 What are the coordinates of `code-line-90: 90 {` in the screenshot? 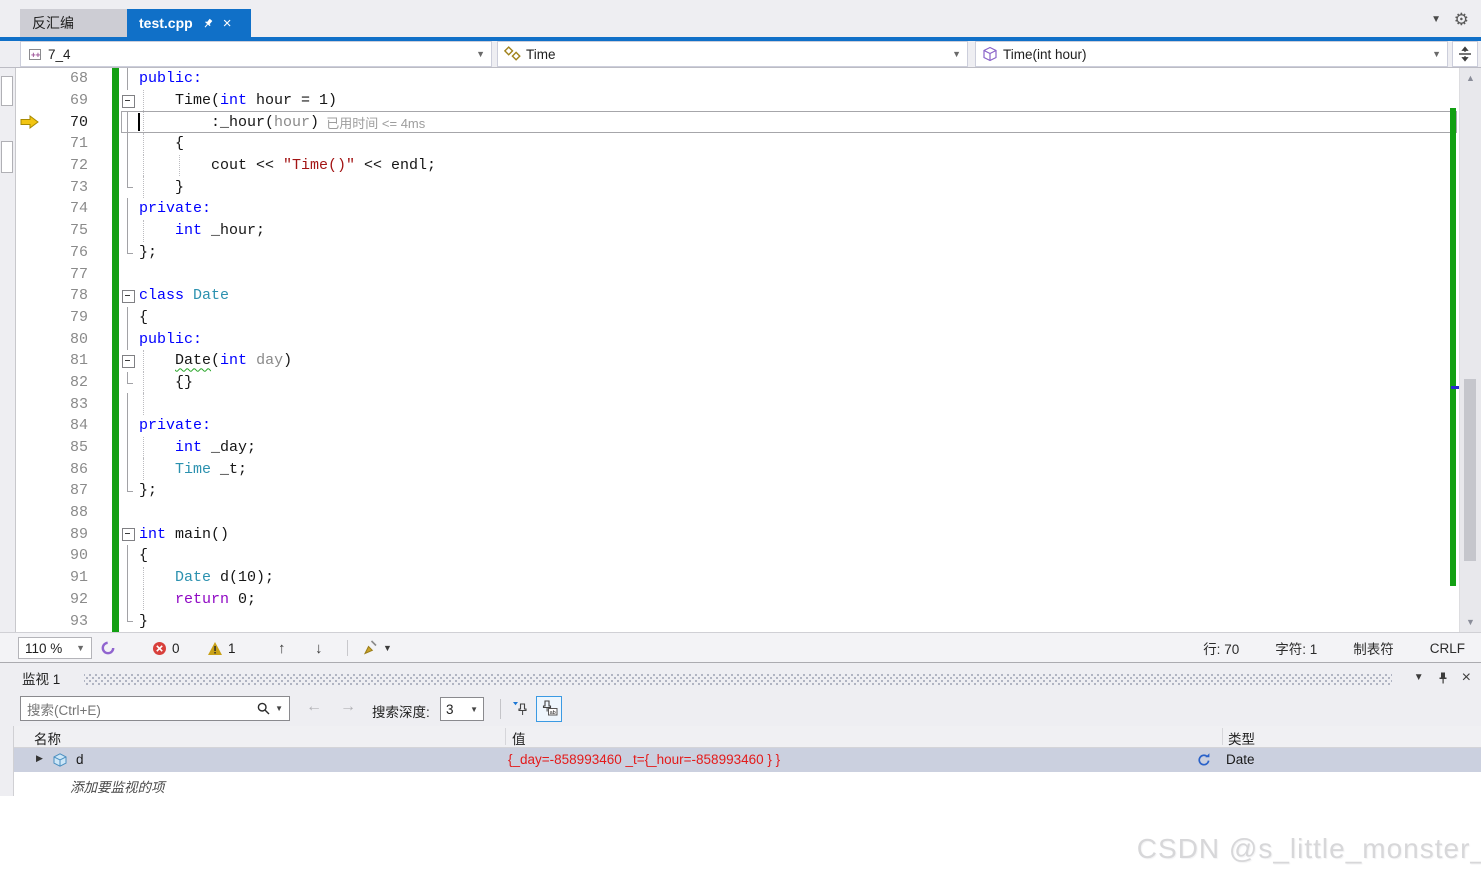 It's located at (737, 556).